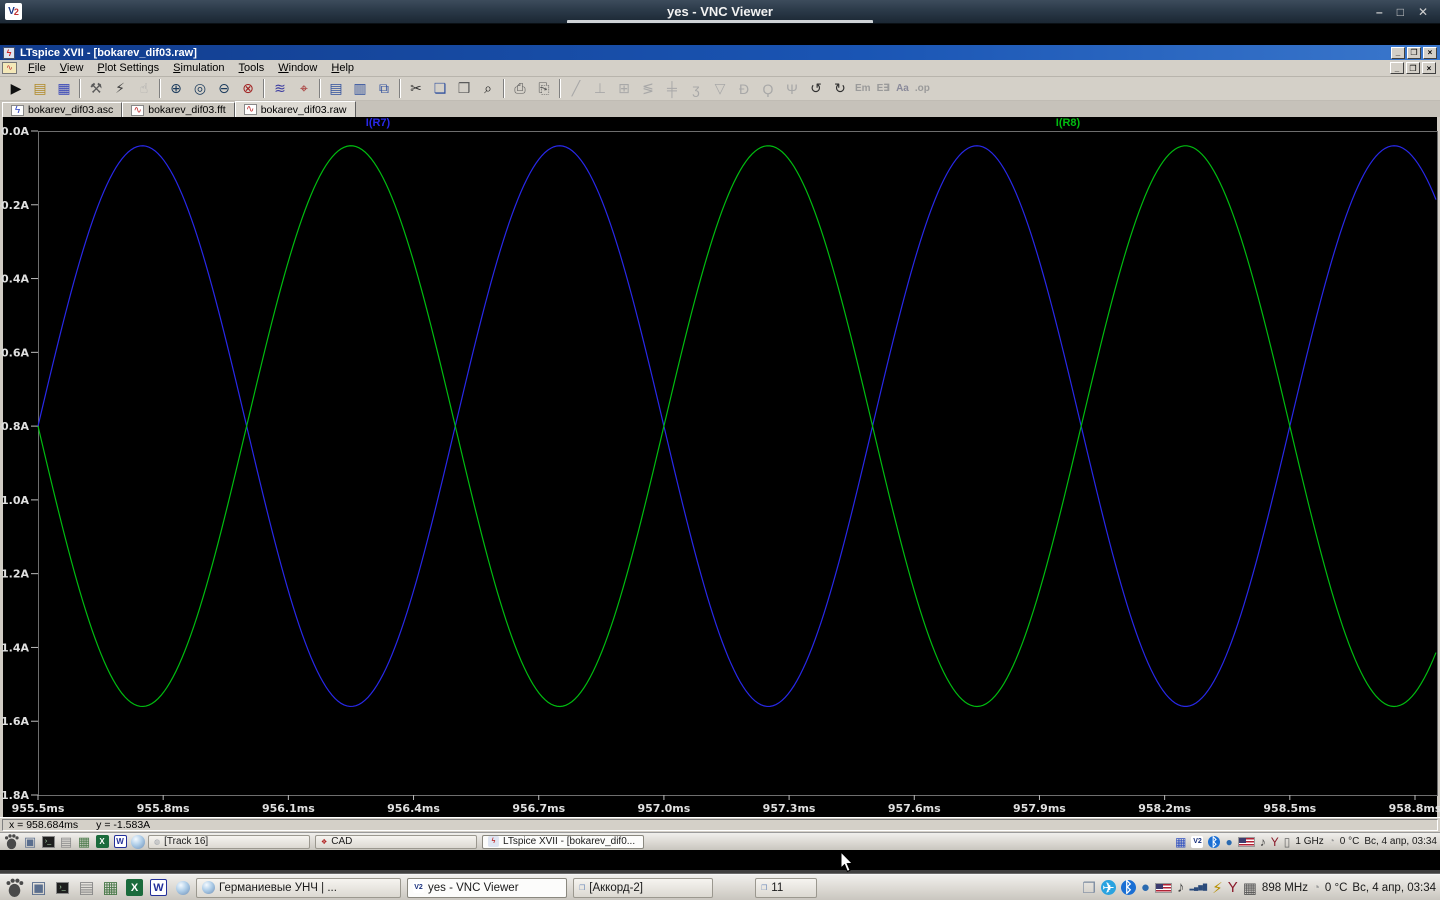 Image resolution: width=1440 pixels, height=900 pixels. What do you see at coordinates (440, 88) in the screenshot?
I see `copy-icon: ❏` at bounding box center [440, 88].